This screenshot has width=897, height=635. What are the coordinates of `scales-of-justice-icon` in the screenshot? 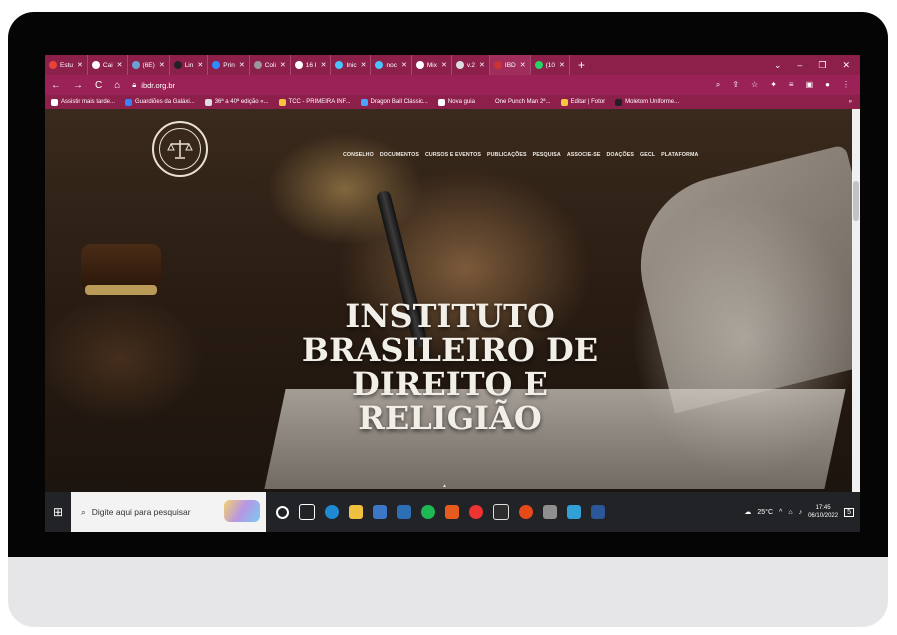 It's located at (180, 149).